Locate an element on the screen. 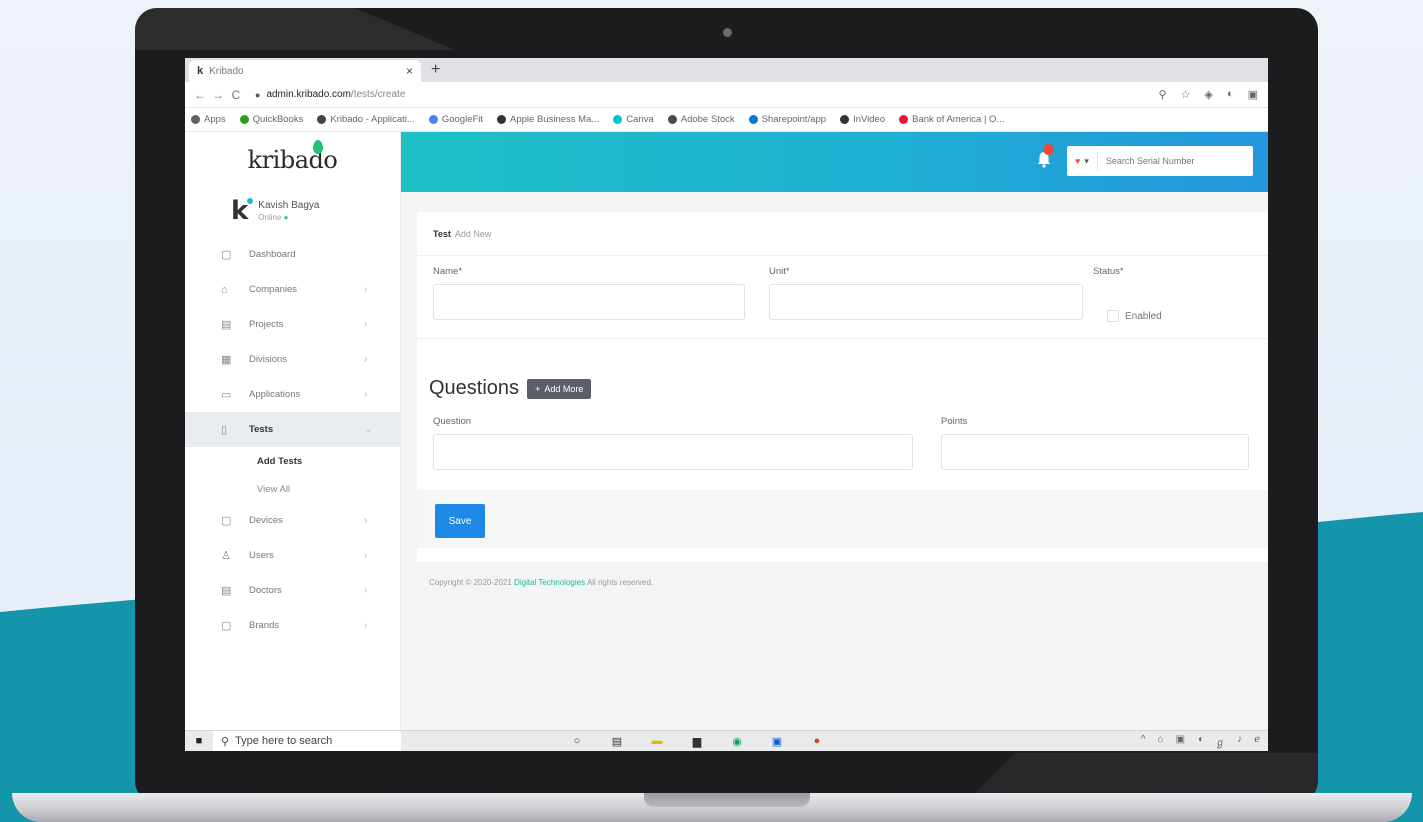 This screenshot has width=1423, height=822. copyright-brand-link: Digital Technologies is located at coordinates (549, 582).